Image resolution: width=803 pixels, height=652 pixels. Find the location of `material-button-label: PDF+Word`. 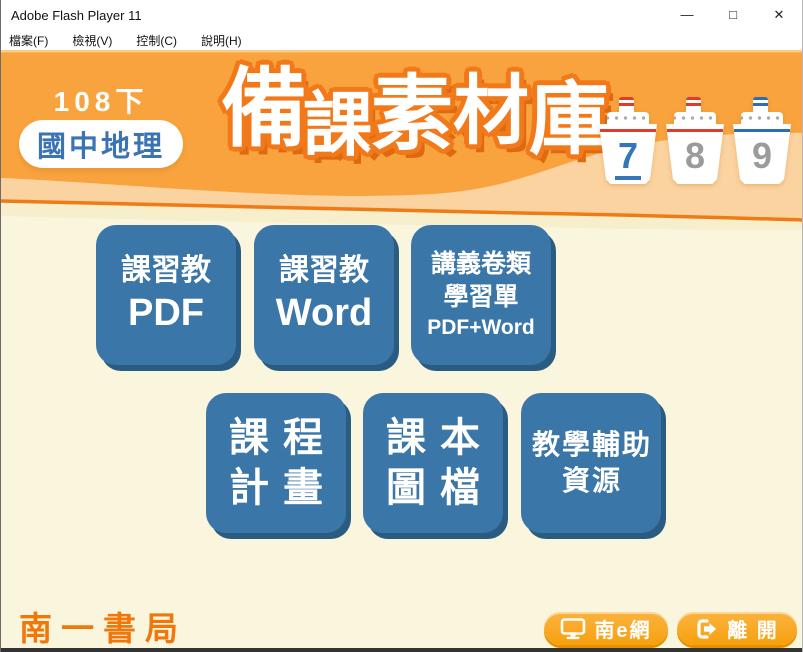

material-button-label: PDF+Word is located at coordinates (481, 327).